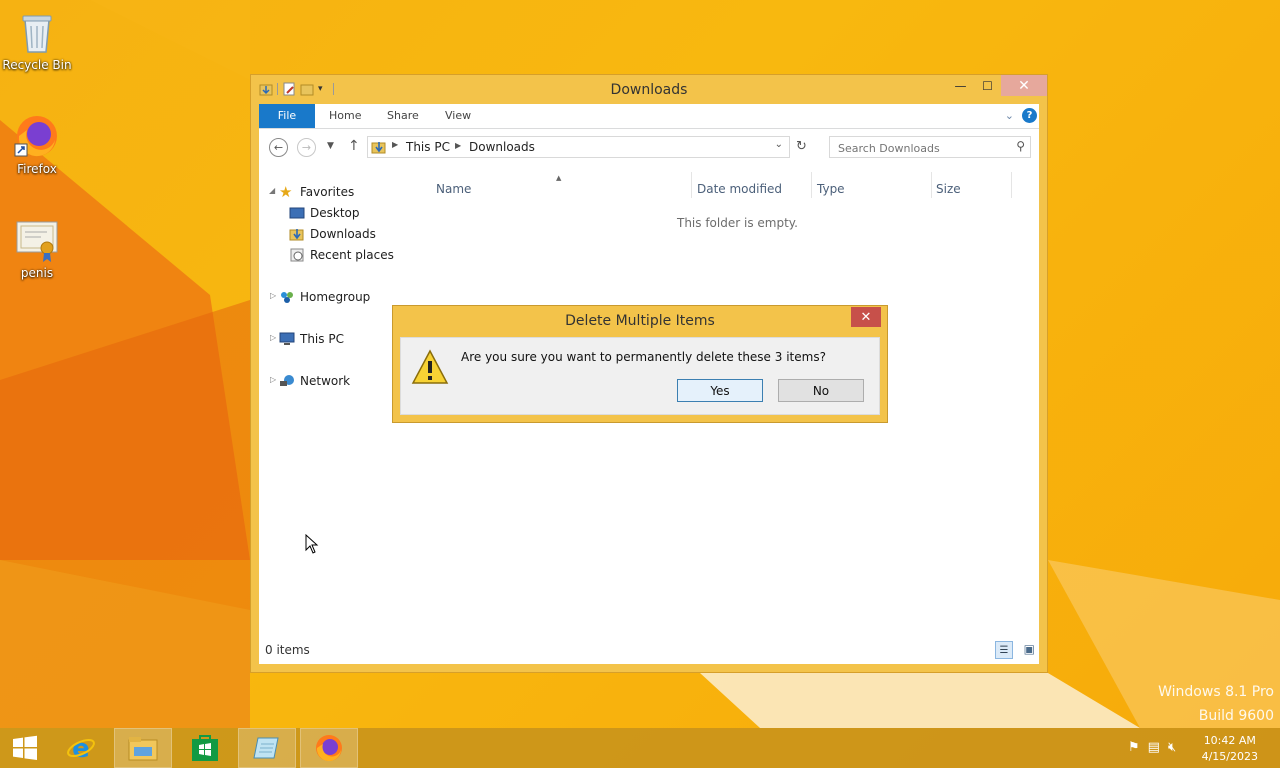  What do you see at coordinates (458, 116) in the screenshot?
I see `tab-view: View` at bounding box center [458, 116].